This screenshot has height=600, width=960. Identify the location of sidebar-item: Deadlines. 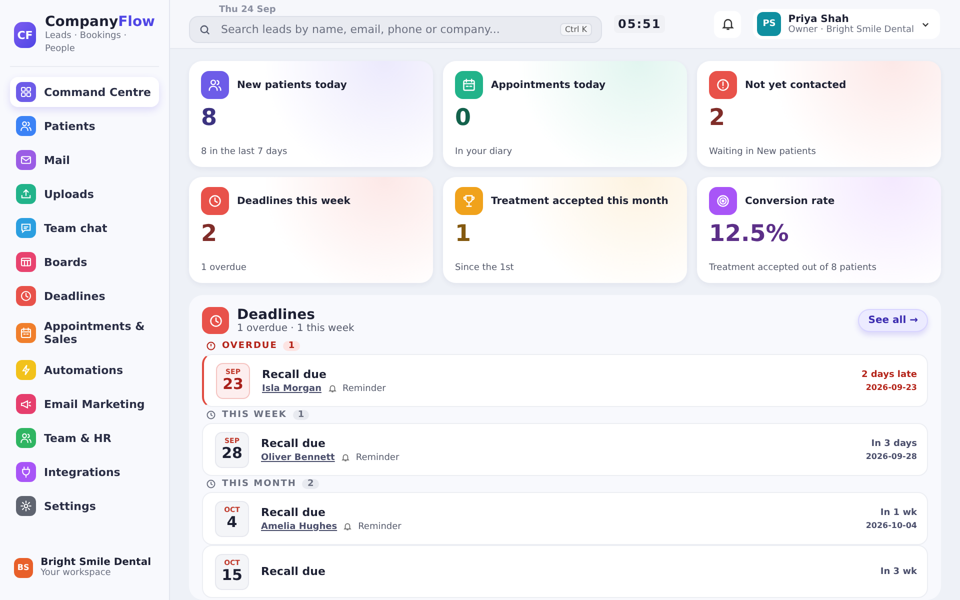
(84, 296).